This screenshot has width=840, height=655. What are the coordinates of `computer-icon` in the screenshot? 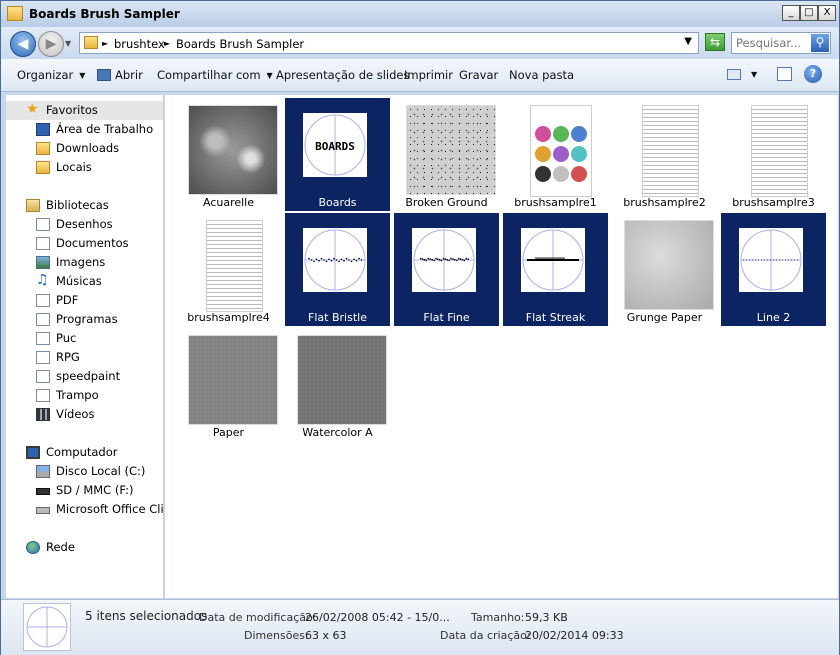 It's located at (33, 452).